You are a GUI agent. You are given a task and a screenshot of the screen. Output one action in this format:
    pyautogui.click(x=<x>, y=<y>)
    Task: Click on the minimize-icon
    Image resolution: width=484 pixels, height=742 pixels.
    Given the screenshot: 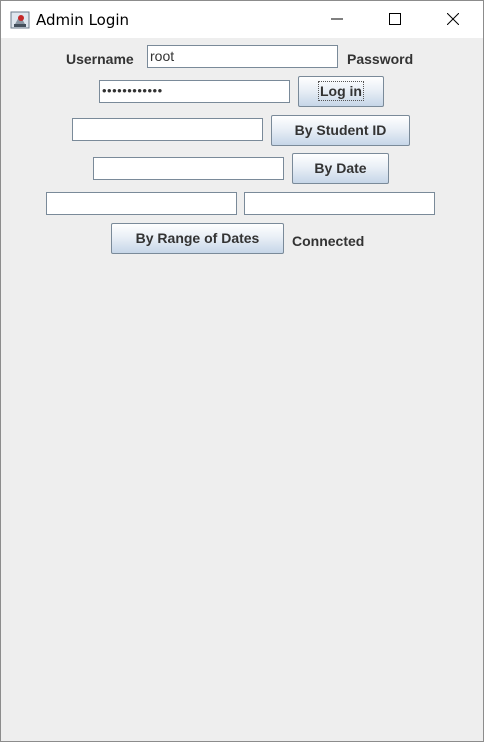 What is the action you would take?
    pyautogui.click(x=337, y=19)
    